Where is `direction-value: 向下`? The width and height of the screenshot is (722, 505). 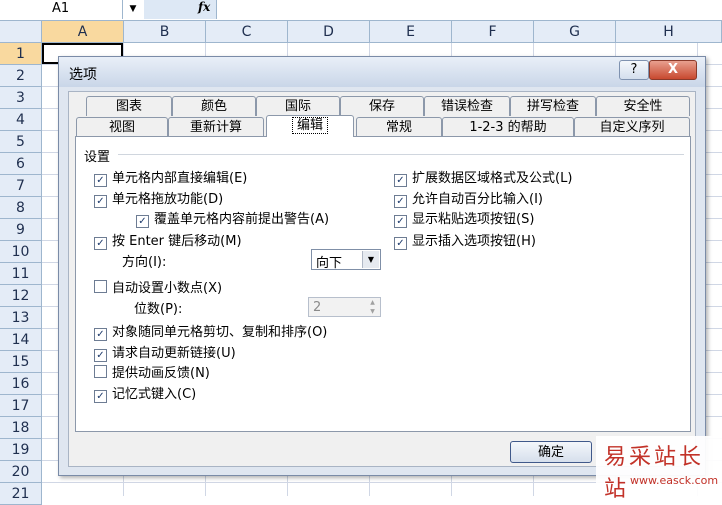
direction-value: 向下 is located at coordinates (329, 263).